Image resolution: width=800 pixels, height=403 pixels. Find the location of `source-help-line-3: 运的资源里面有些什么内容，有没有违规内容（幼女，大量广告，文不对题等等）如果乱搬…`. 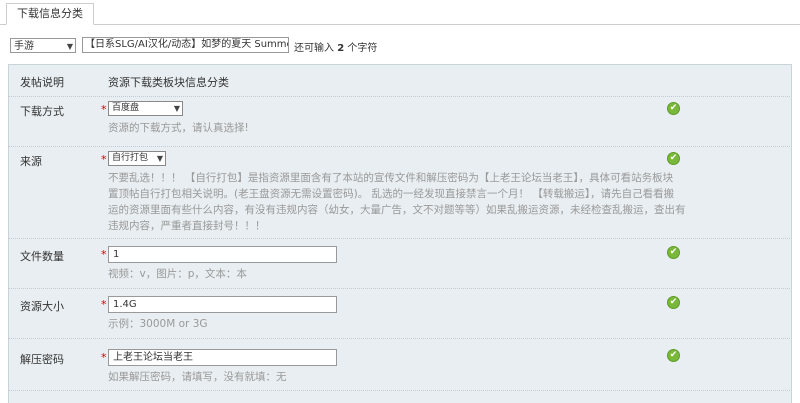

source-help-line-3: 运的资源里面有些什么内容，有没有违规内容（幼女，大量广告，文不对题等等）如果乱搬… is located at coordinates (397, 210).